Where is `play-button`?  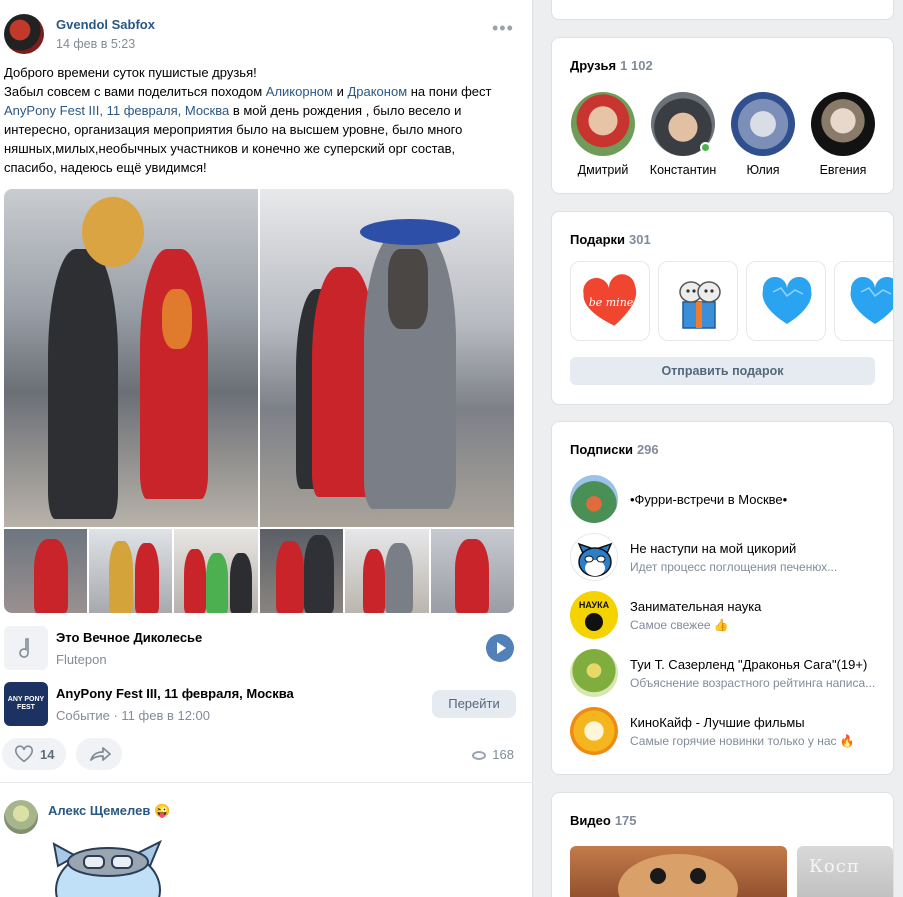 play-button is located at coordinates (500, 648).